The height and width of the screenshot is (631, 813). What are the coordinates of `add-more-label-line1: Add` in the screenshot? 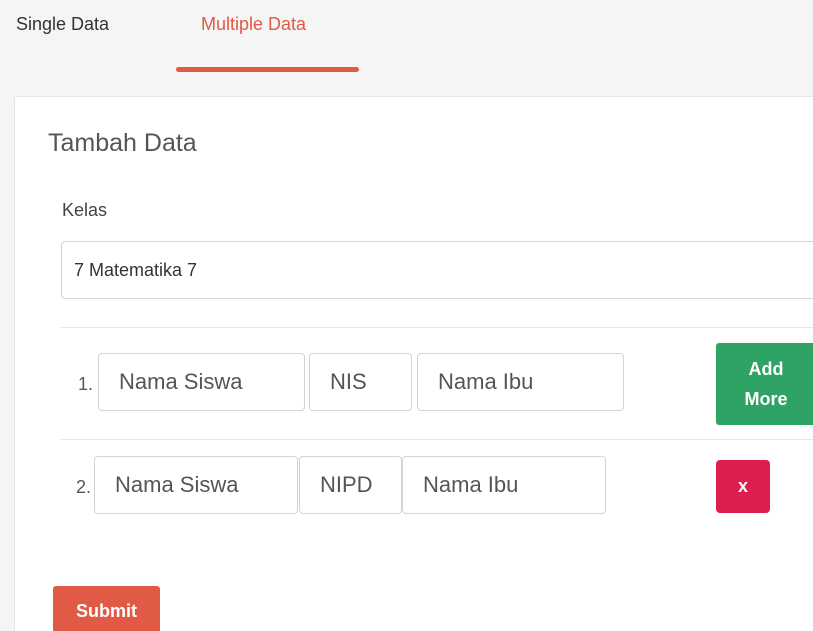 It's located at (766, 369).